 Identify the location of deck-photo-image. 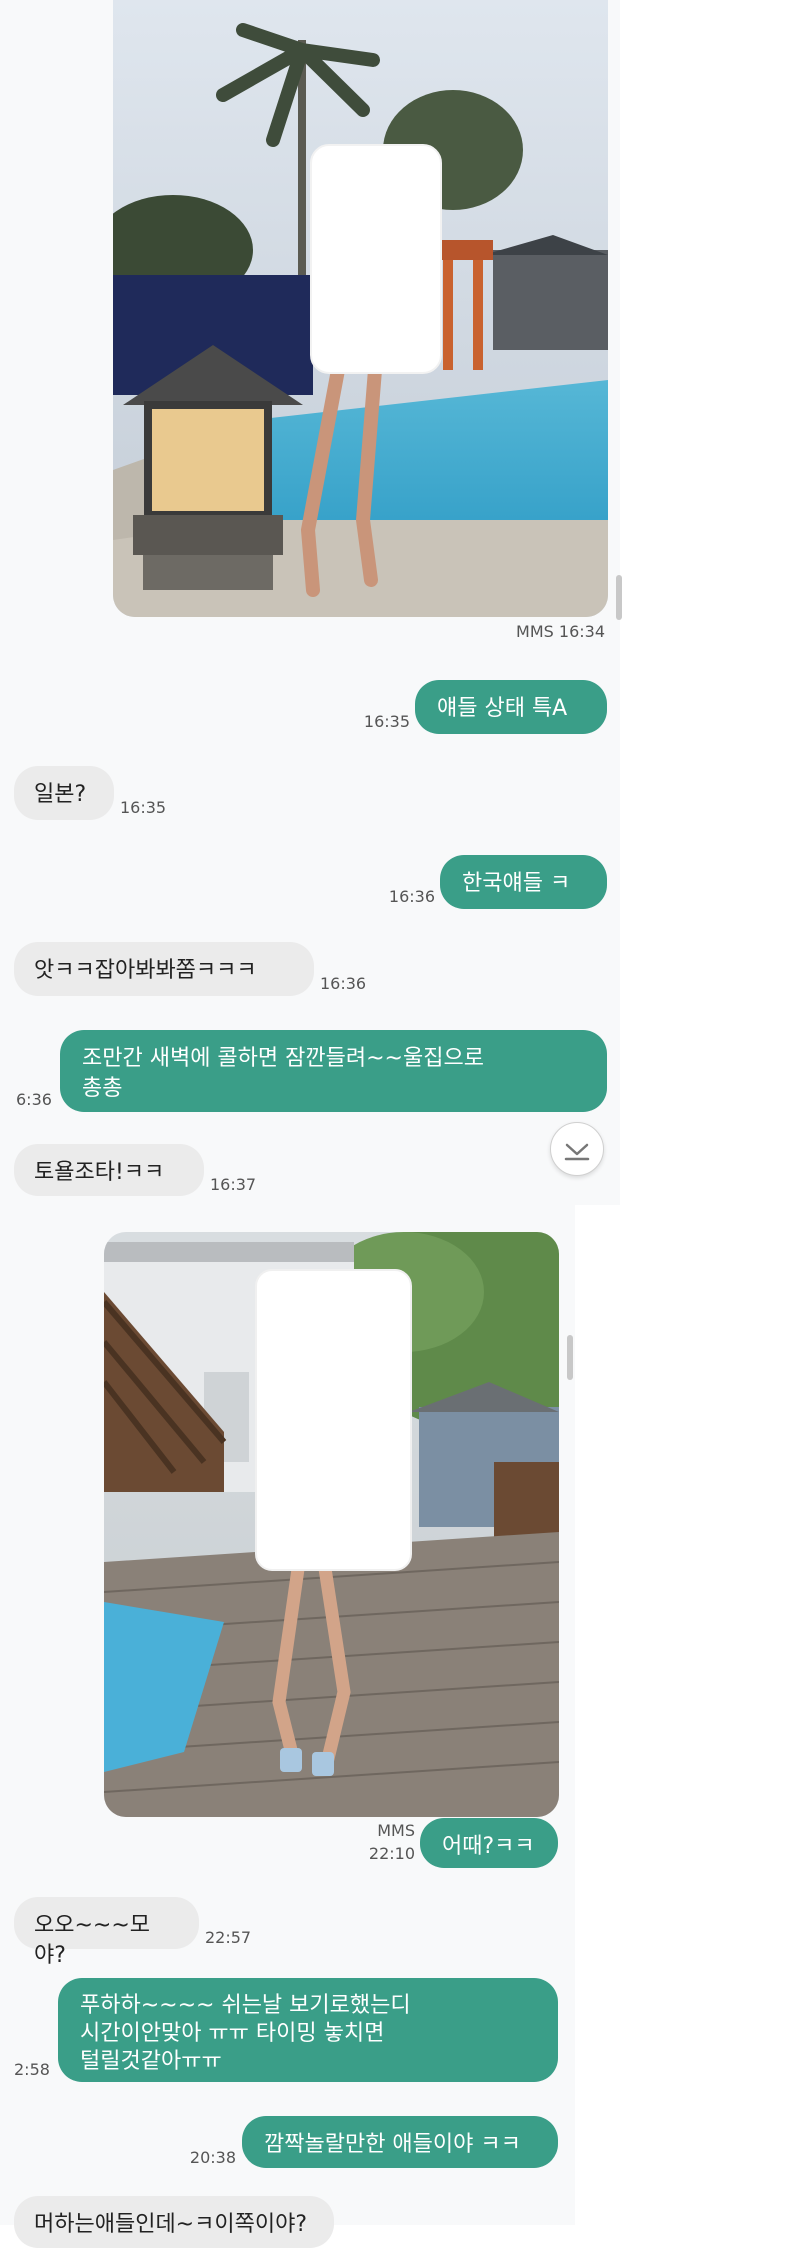
(331, 1524).